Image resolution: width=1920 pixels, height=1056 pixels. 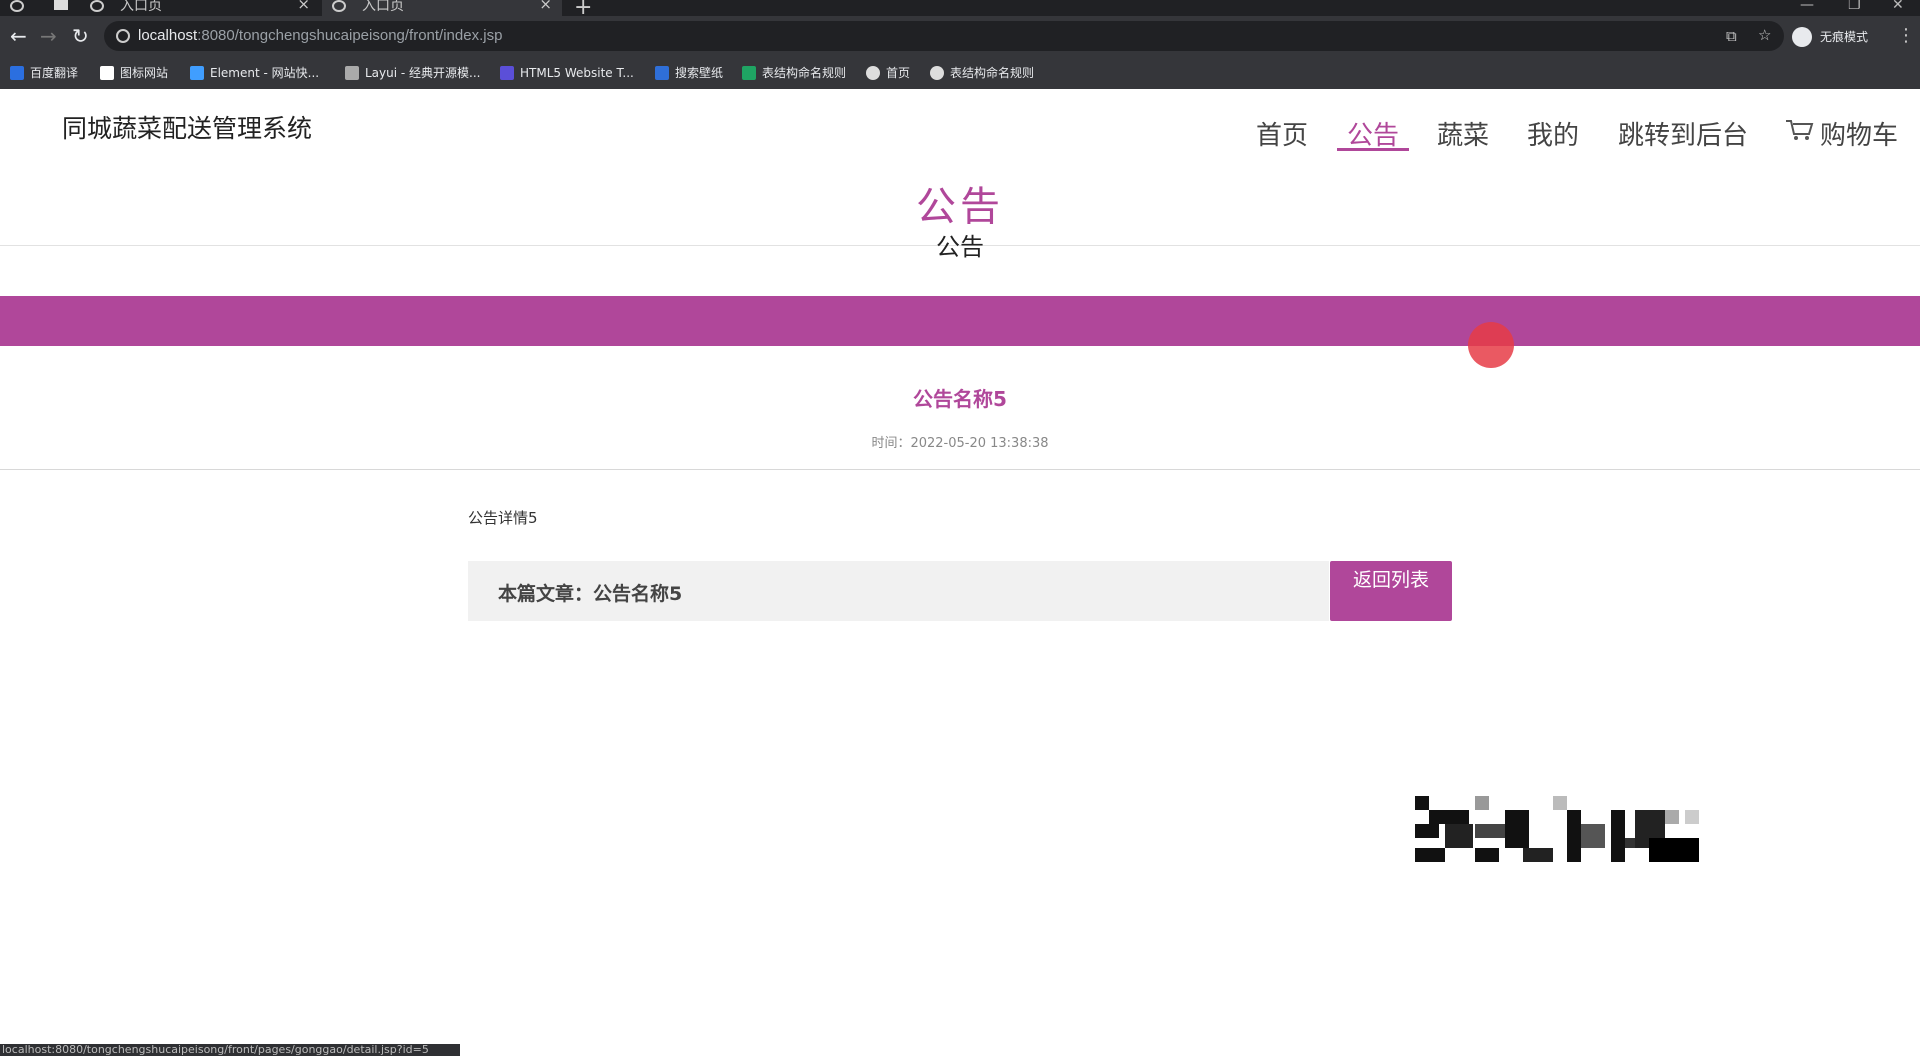 I want to click on nav-cart: 购物车, so click(x=1859, y=133).